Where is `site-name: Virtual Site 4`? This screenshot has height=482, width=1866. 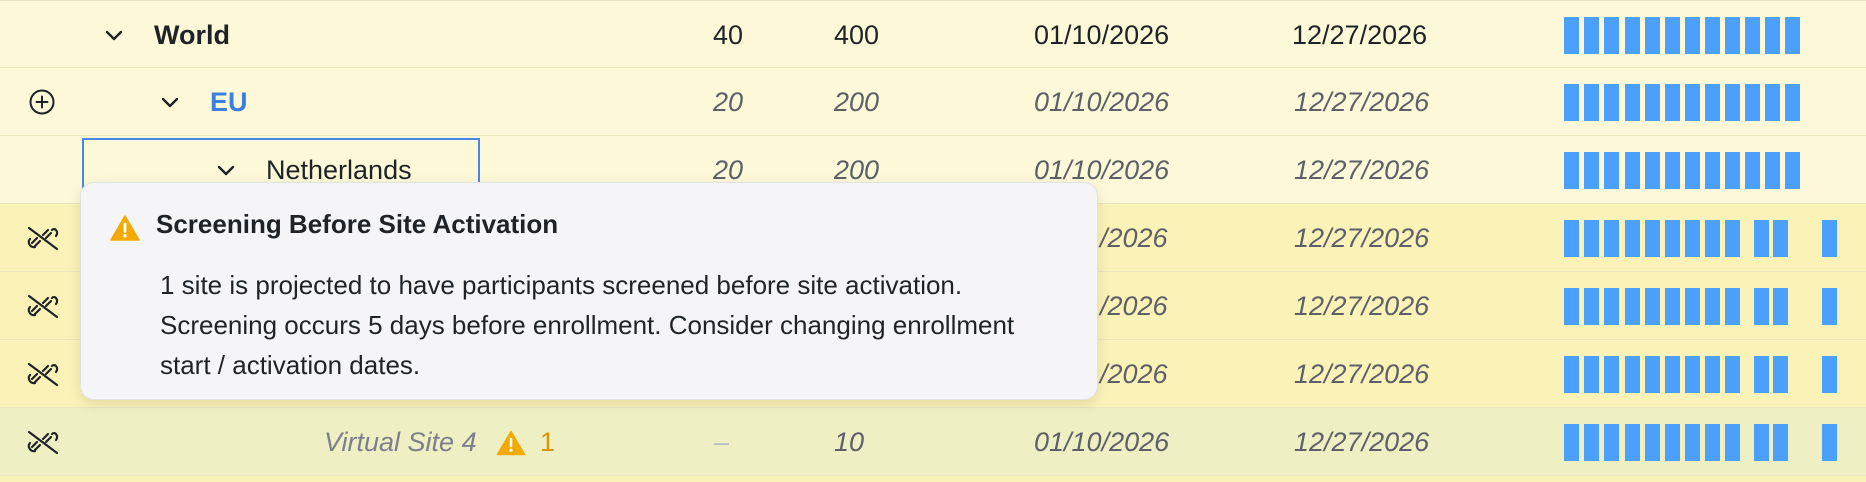
site-name: Virtual Site 4 is located at coordinates (402, 442).